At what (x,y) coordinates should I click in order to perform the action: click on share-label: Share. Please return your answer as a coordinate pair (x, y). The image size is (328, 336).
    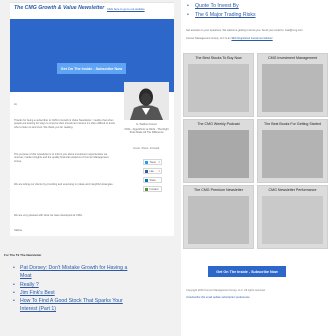
    Looking at the image, I should click on (152, 180).